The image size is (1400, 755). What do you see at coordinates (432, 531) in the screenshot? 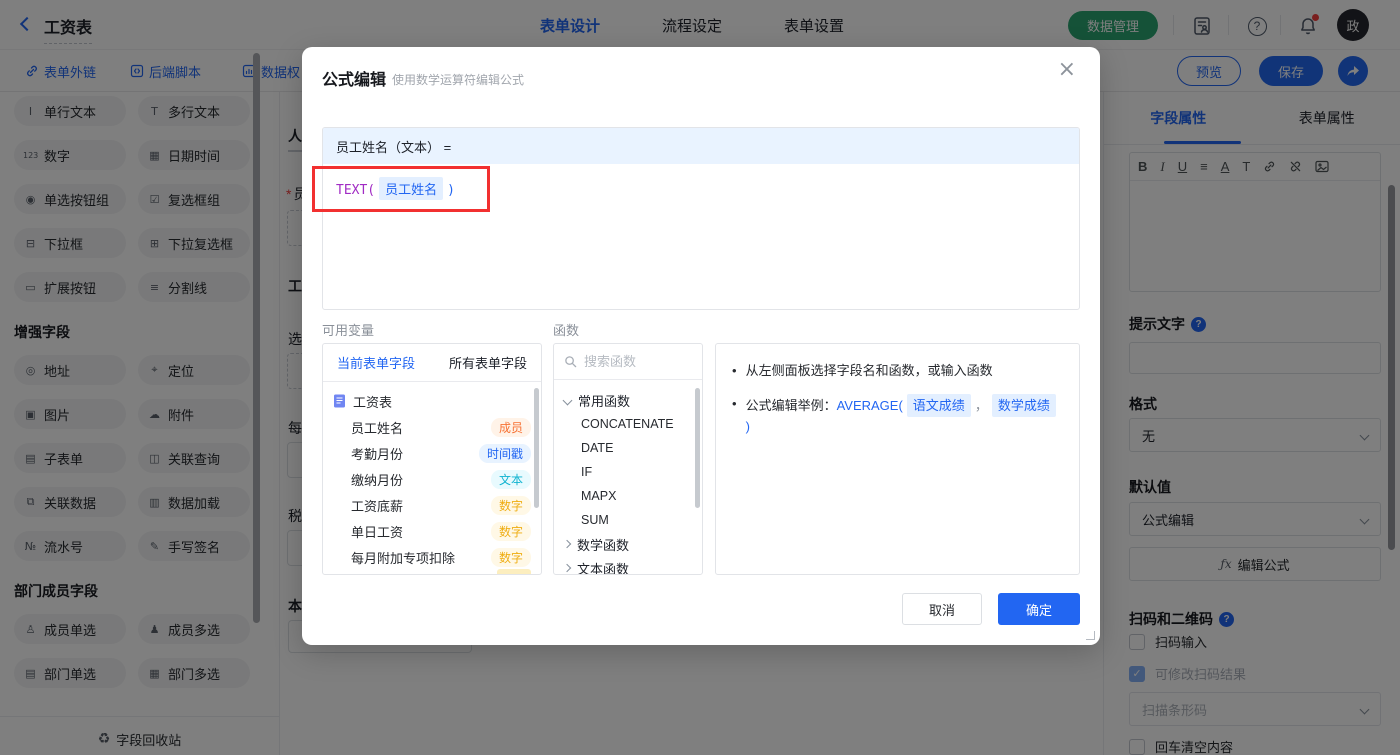
I see `variable-row: 单日工资 数字` at bounding box center [432, 531].